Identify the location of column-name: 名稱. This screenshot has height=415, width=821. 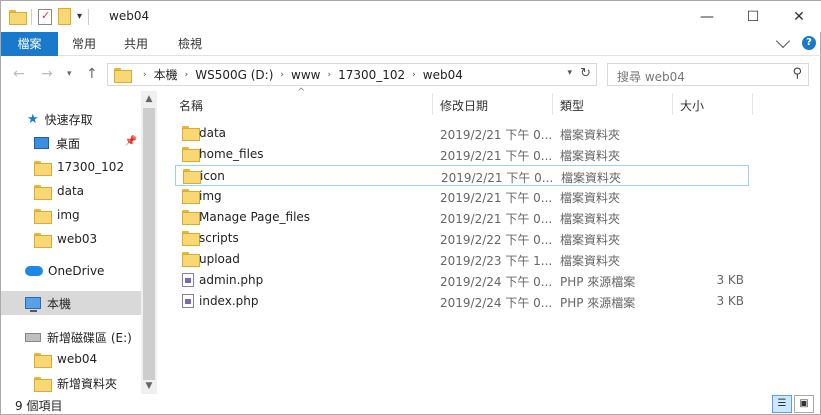
(191, 105).